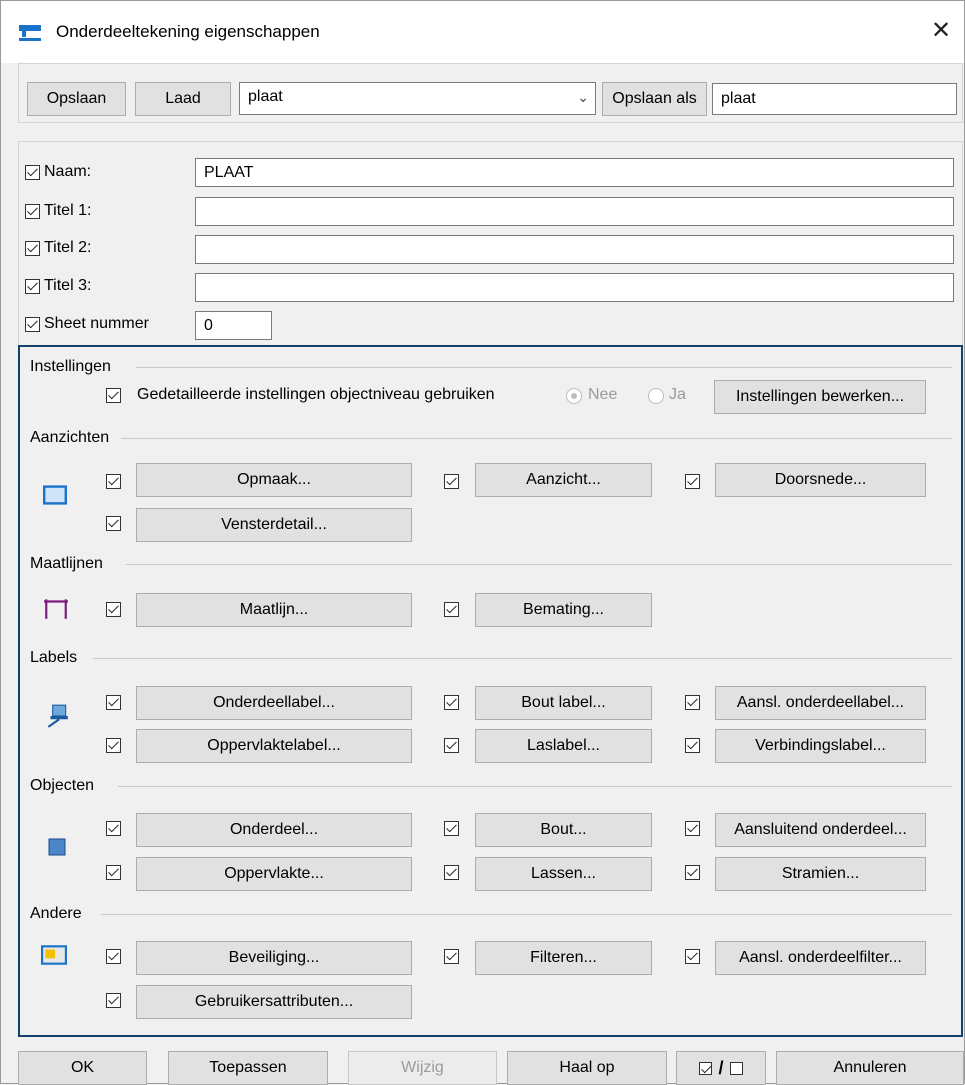 The width and height of the screenshot is (965, 1085). What do you see at coordinates (57, 716) in the screenshot?
I see `label-icon` at bounding box center [57, 716].